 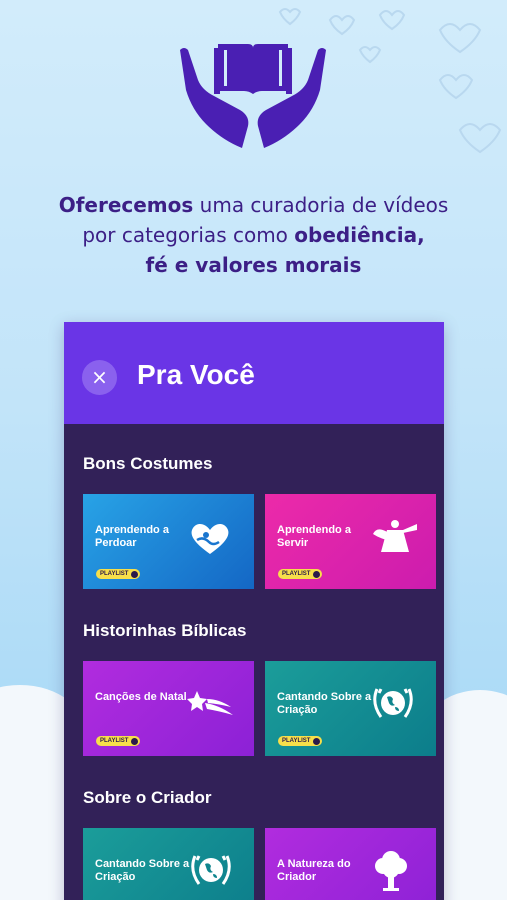 I want to click on section-title-historinhas-biblicas: Historinhas Bíblicas, so click(x=165, y=630).